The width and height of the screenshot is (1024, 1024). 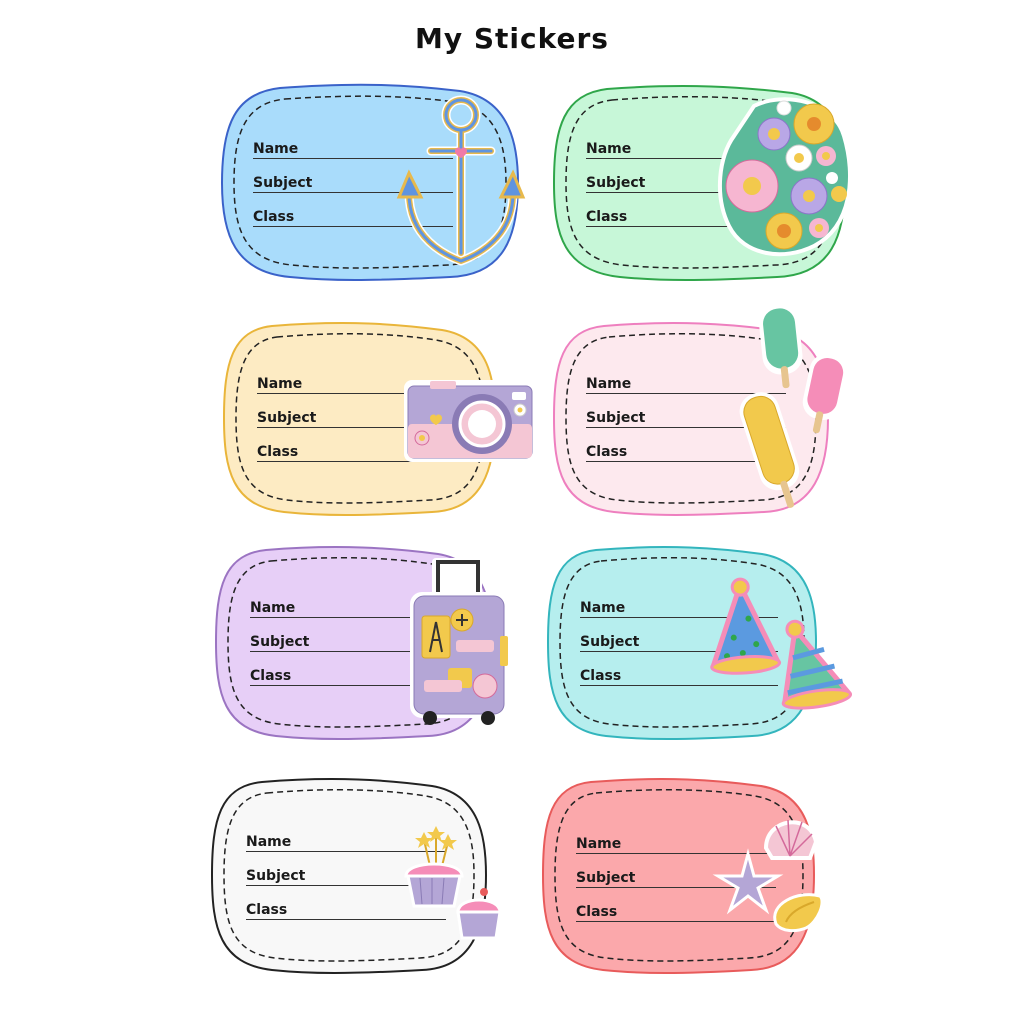 What do you see at coordinates (768, 876) in the screenshot?
I see `seashell-icon` at bounding box center [768, 876].